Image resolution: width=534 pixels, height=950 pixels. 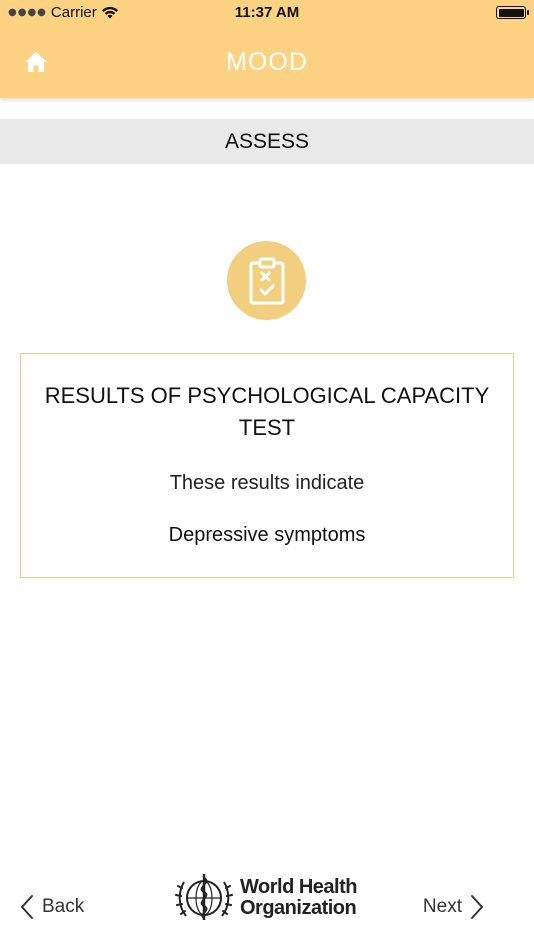 I want to click on battery-icon, so click(x=512, y=12).